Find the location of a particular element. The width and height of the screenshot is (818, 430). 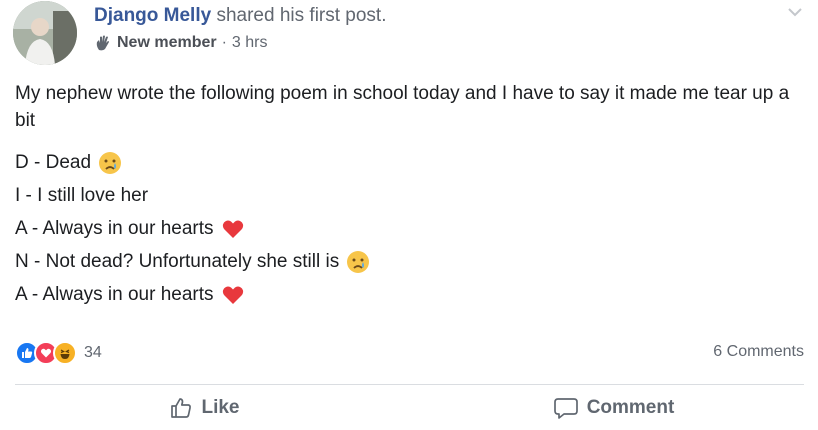

comment-button: Comment is located at coordinates (613, 408).